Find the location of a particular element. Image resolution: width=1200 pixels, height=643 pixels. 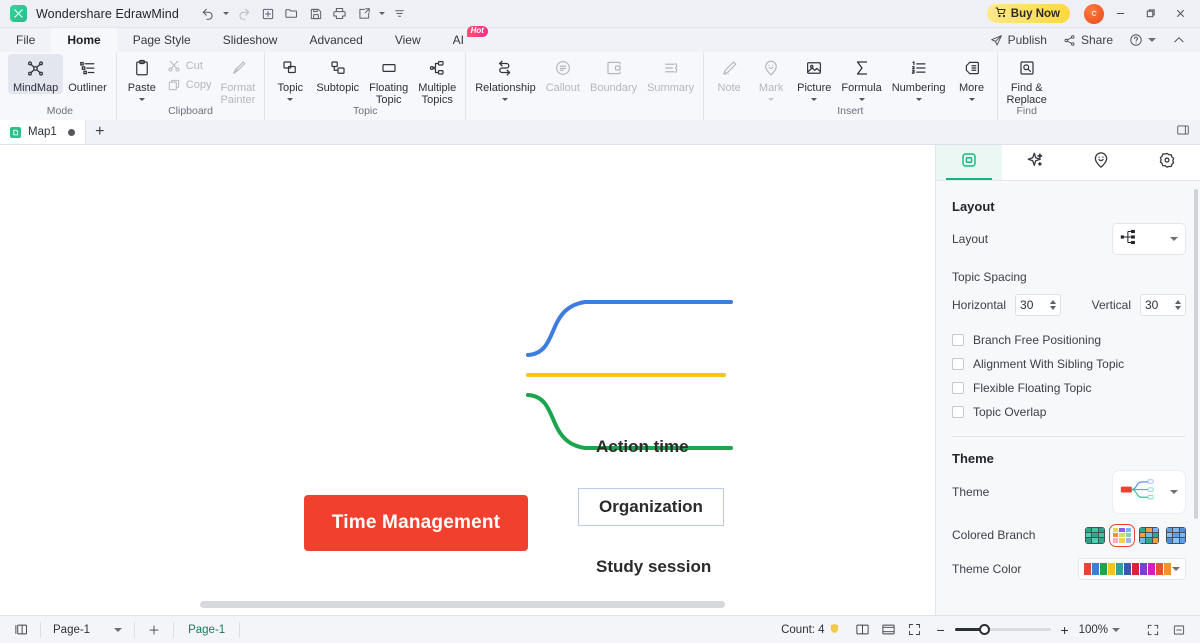

zoom-level-display: 100% is located at coordinates (1099, 630).